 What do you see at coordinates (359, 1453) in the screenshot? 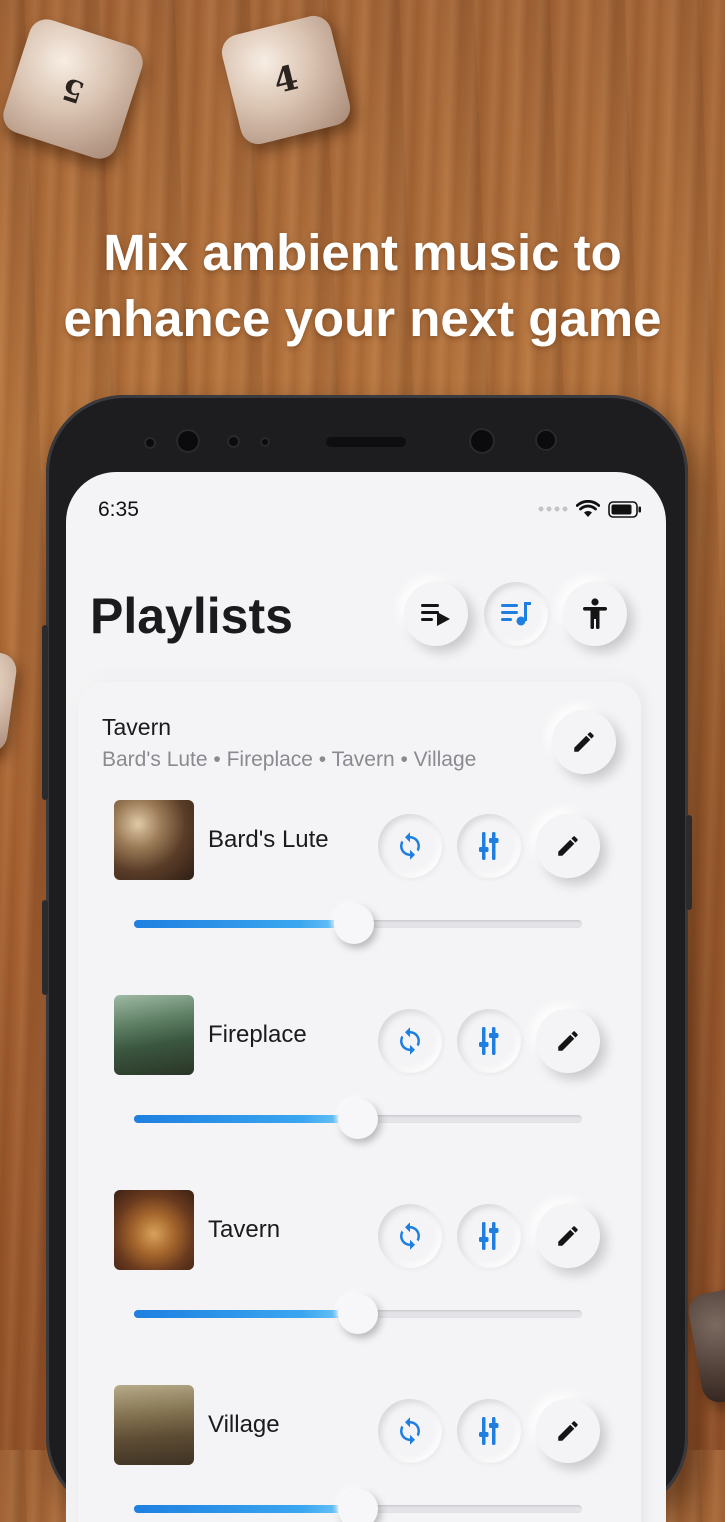
I see `track-row: Village` at bounding box center [359, 1453].